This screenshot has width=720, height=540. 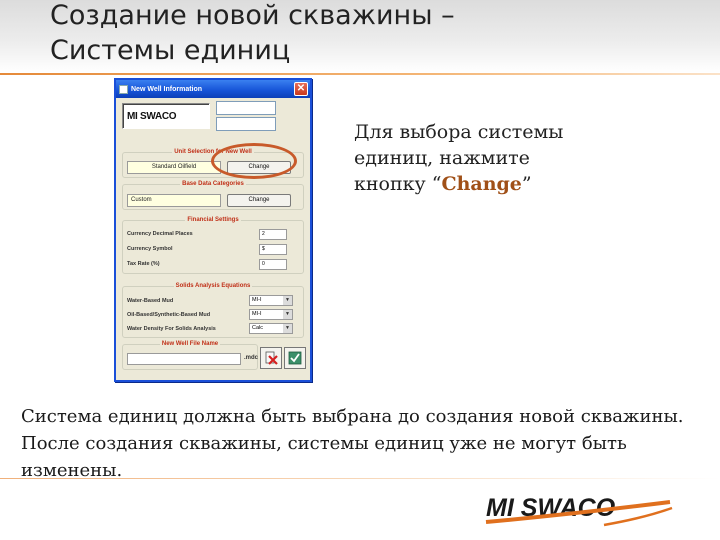 I want to click on callout-line1: Для выбора системы, so click(x=459, y=132).